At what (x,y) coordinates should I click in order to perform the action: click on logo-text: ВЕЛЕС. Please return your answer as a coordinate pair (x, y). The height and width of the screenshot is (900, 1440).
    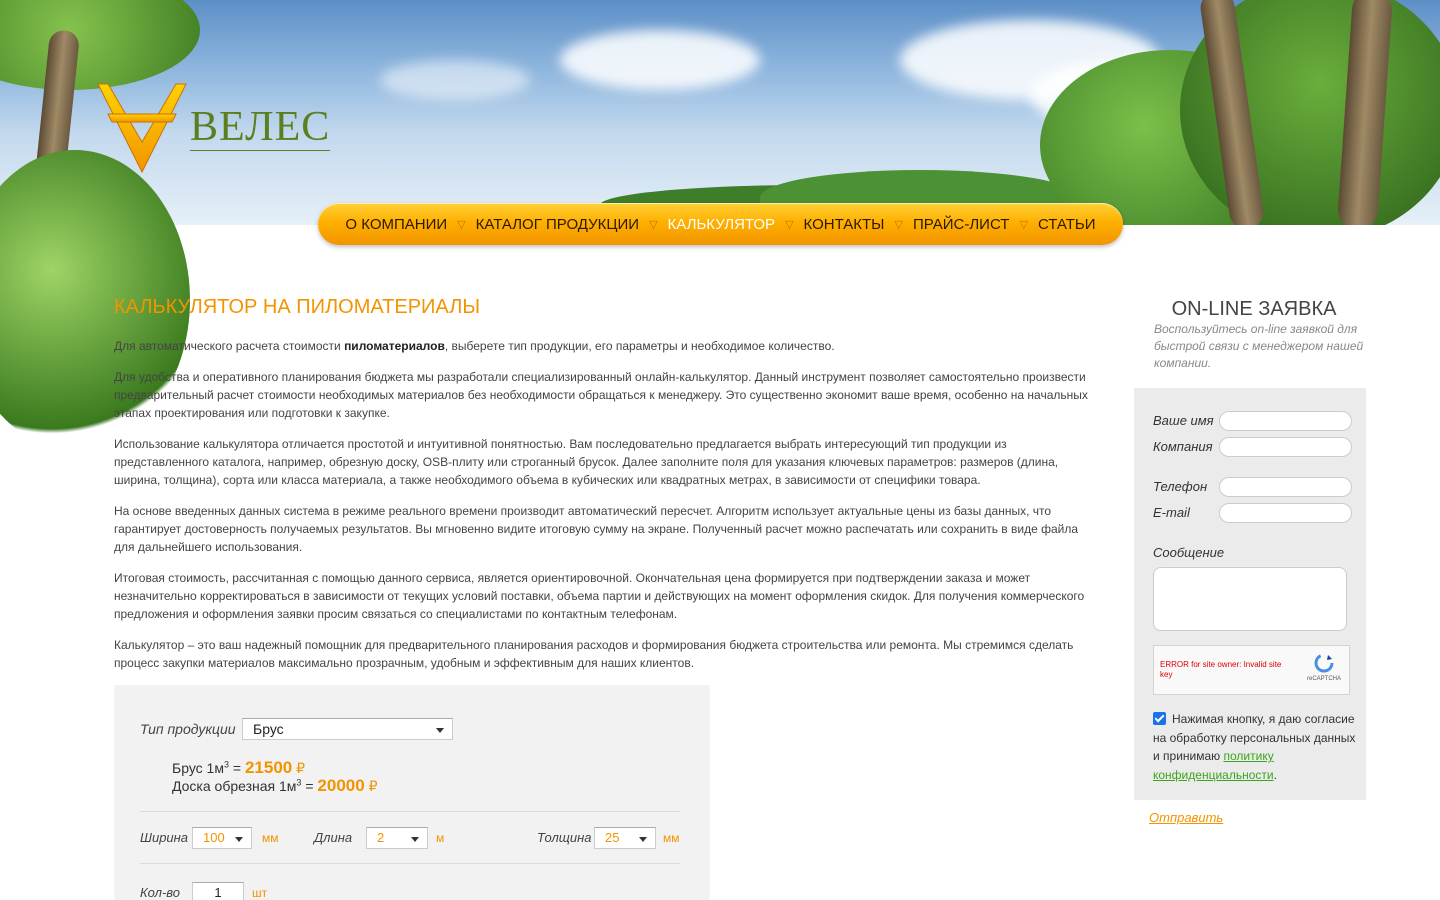
    Looking at the image, I should click on (260, 127).